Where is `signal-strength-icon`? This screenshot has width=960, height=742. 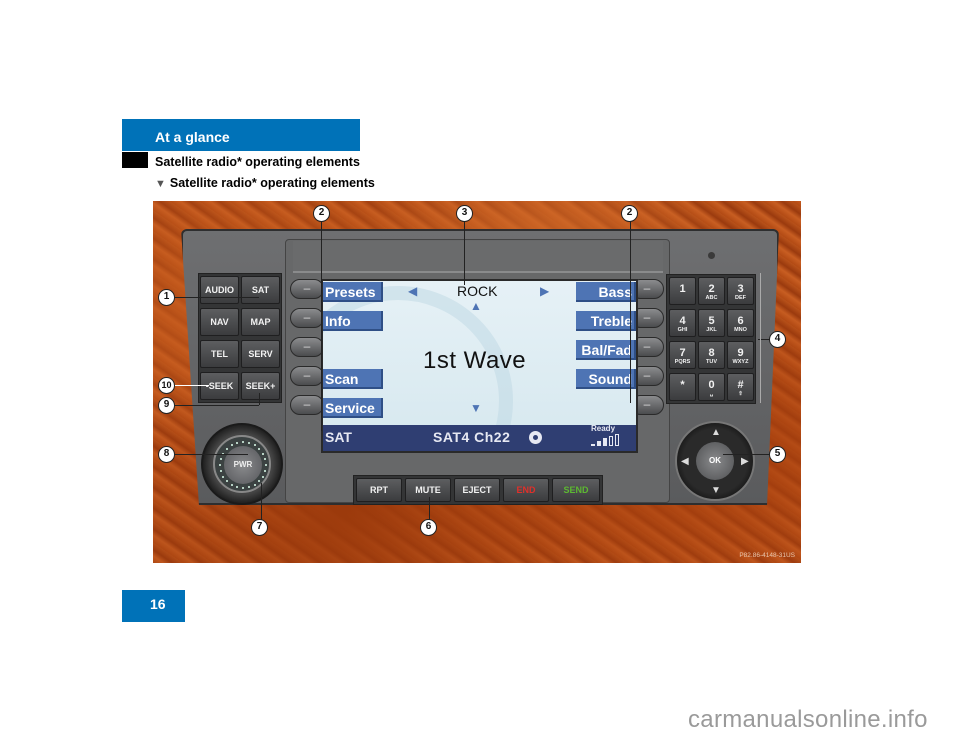 signal-strength-icon is located at coordinates (605, 440).